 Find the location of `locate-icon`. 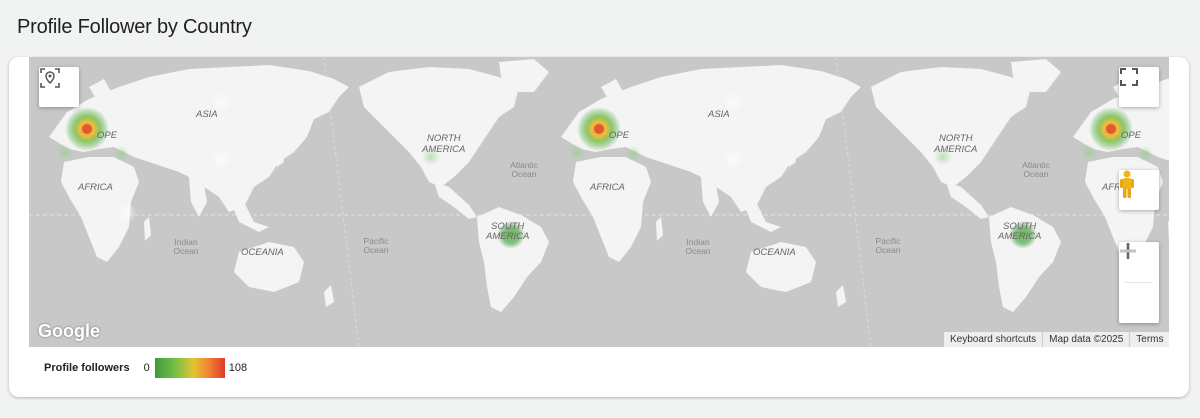

locate-icon is located at coordinates (50, 78).